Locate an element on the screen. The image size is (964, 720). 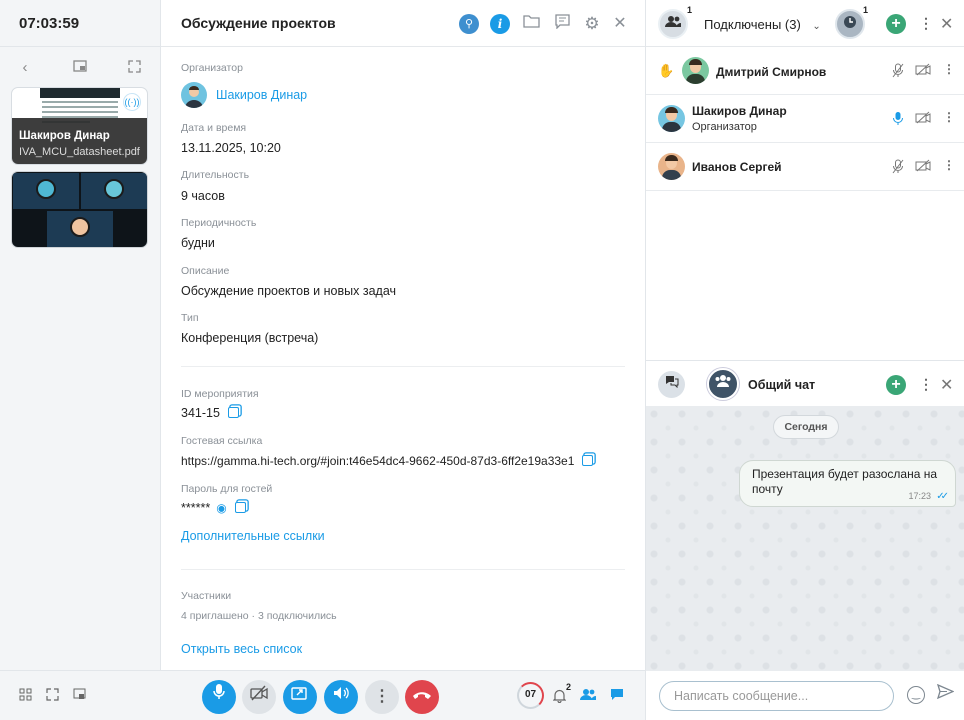
tile-file-name: IVA_MCU_datasheet.pdf is located at coordinates (79, 152).